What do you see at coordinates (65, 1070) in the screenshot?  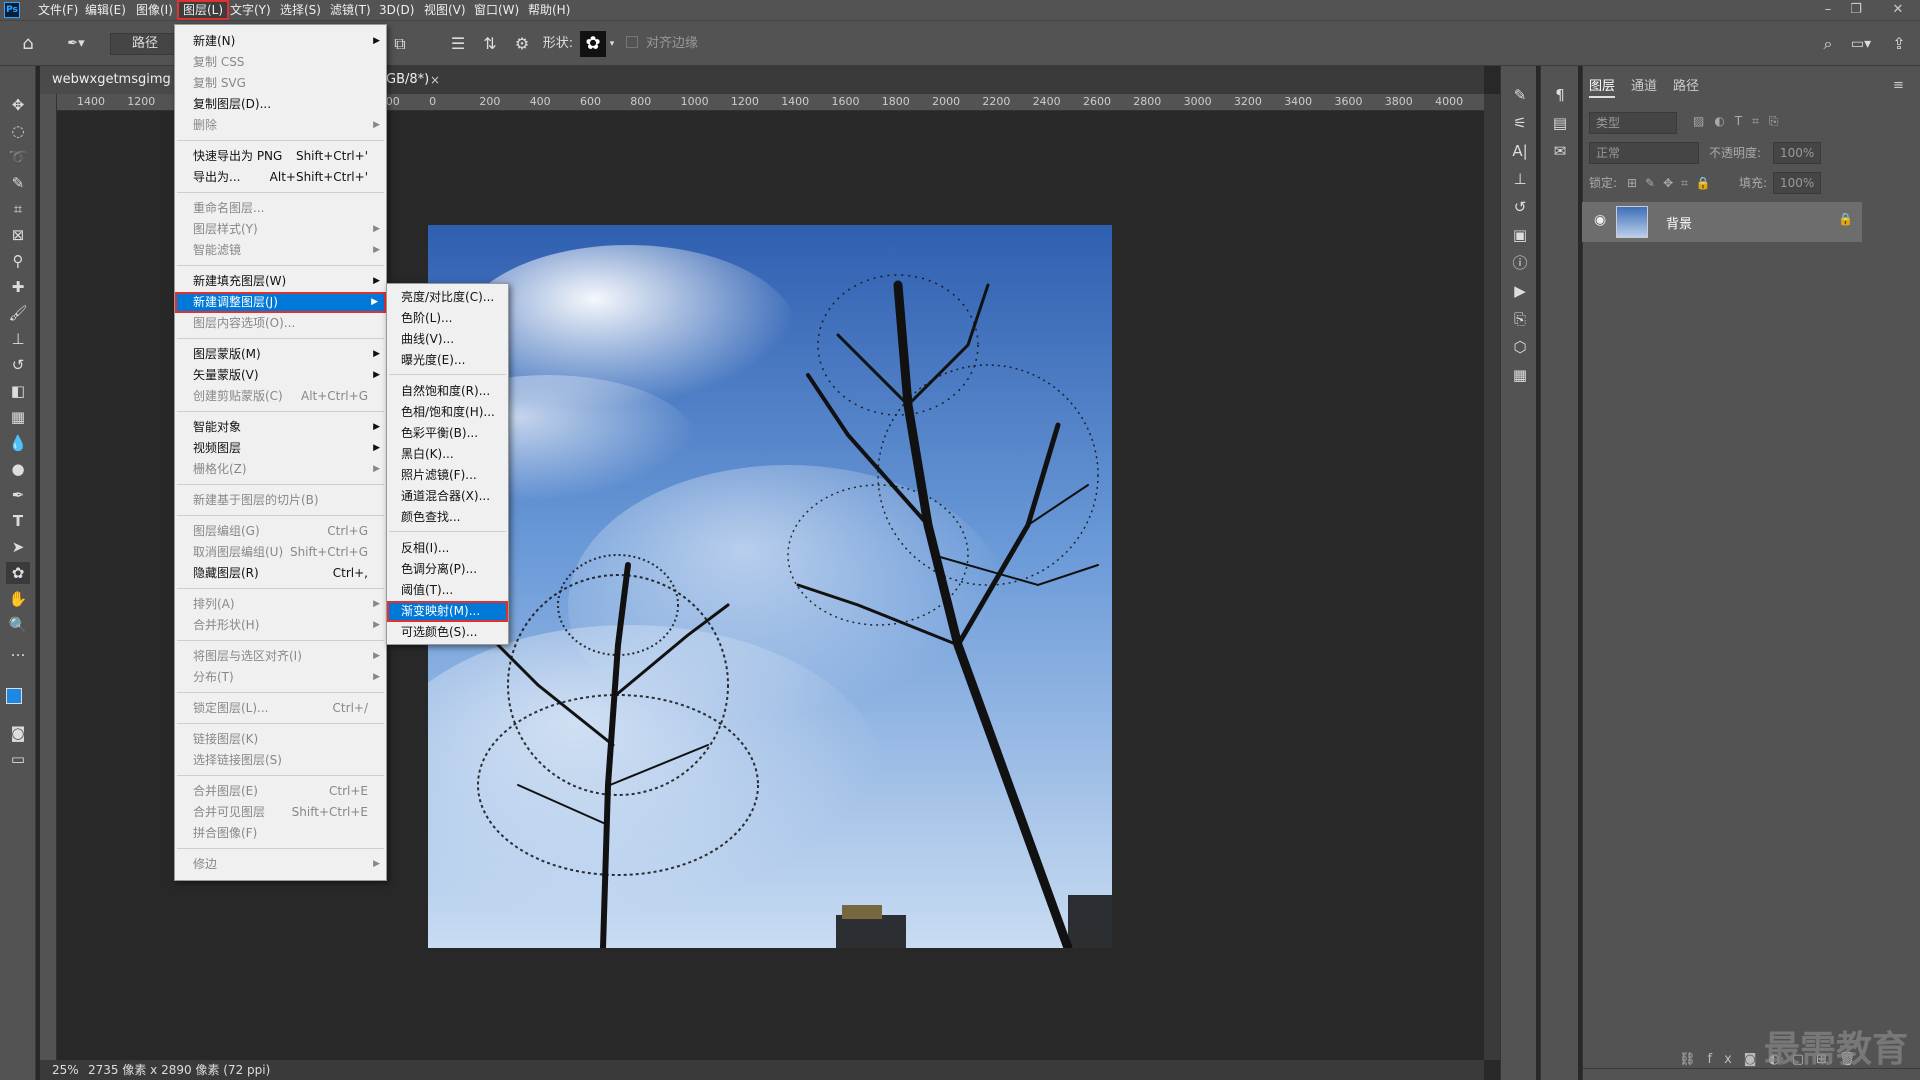 I see `zoom-level: 25%` at bounding box center [65, 1070].